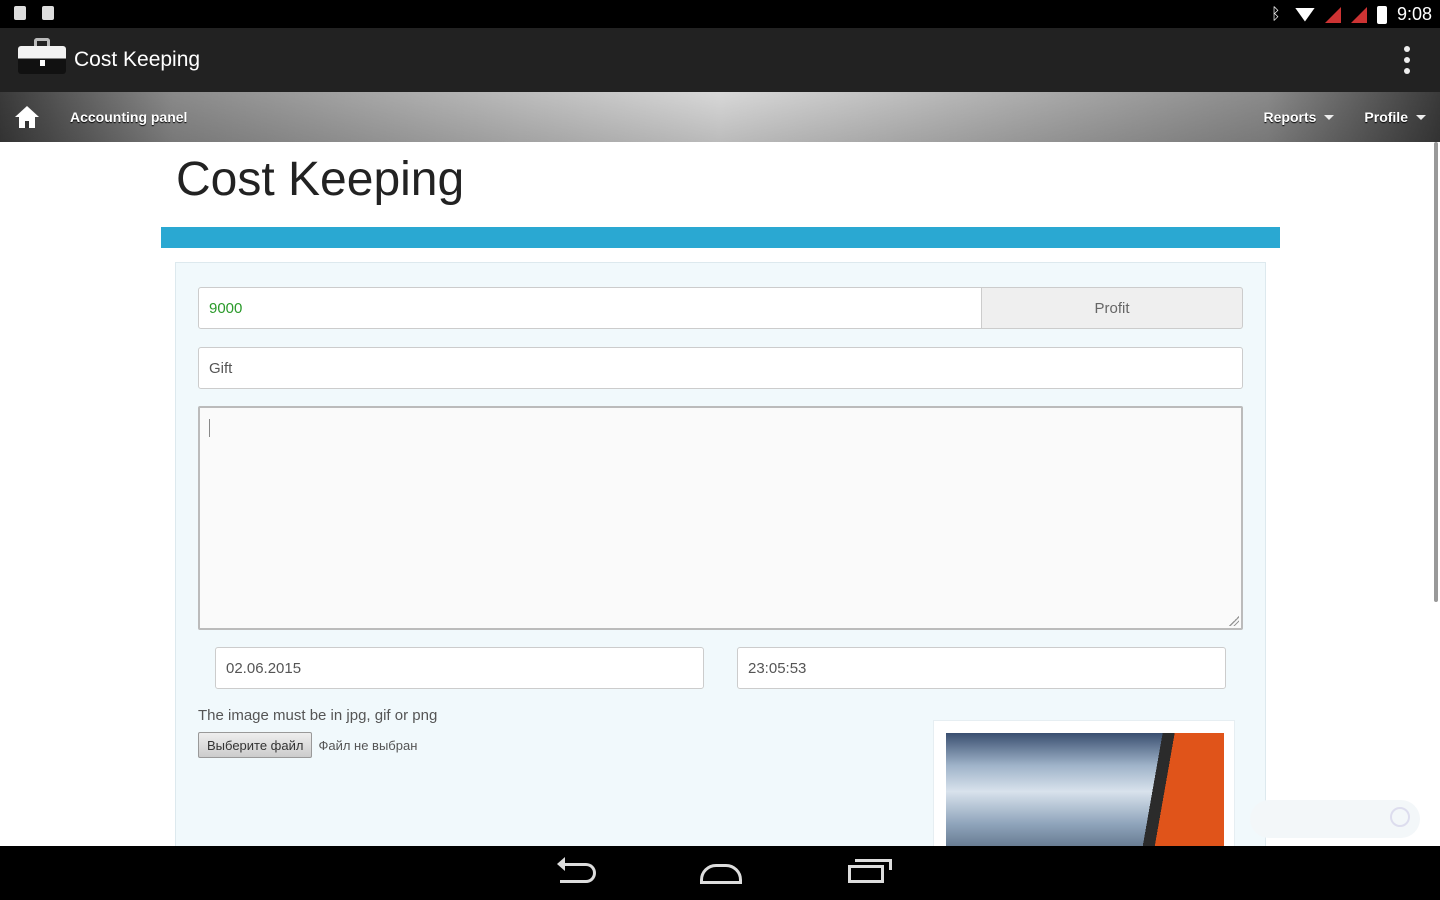 This screenshot has width=1440, height=900. Describe the element at coordinates (1436, 372) in the screenshot. I see `scrollbar` at that location.